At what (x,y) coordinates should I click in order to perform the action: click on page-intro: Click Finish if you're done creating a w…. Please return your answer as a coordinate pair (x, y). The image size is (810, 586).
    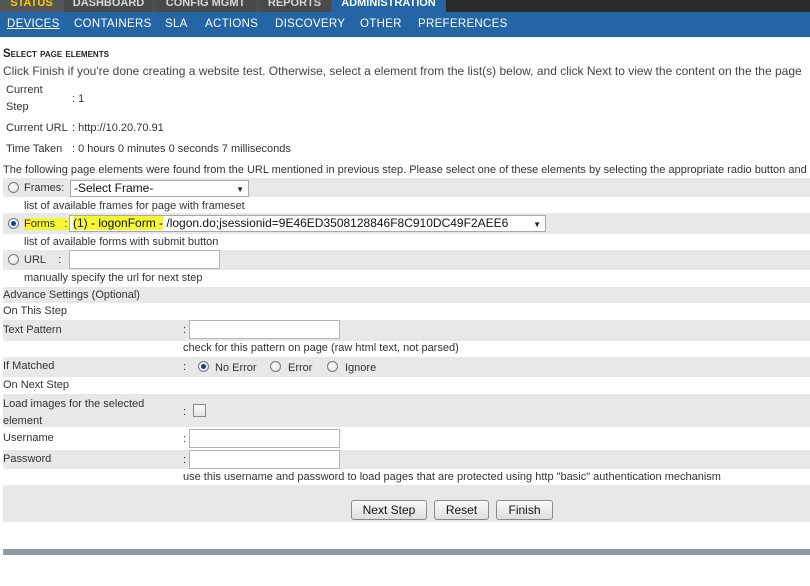
    Looking at the image, I should click on (402, 71).